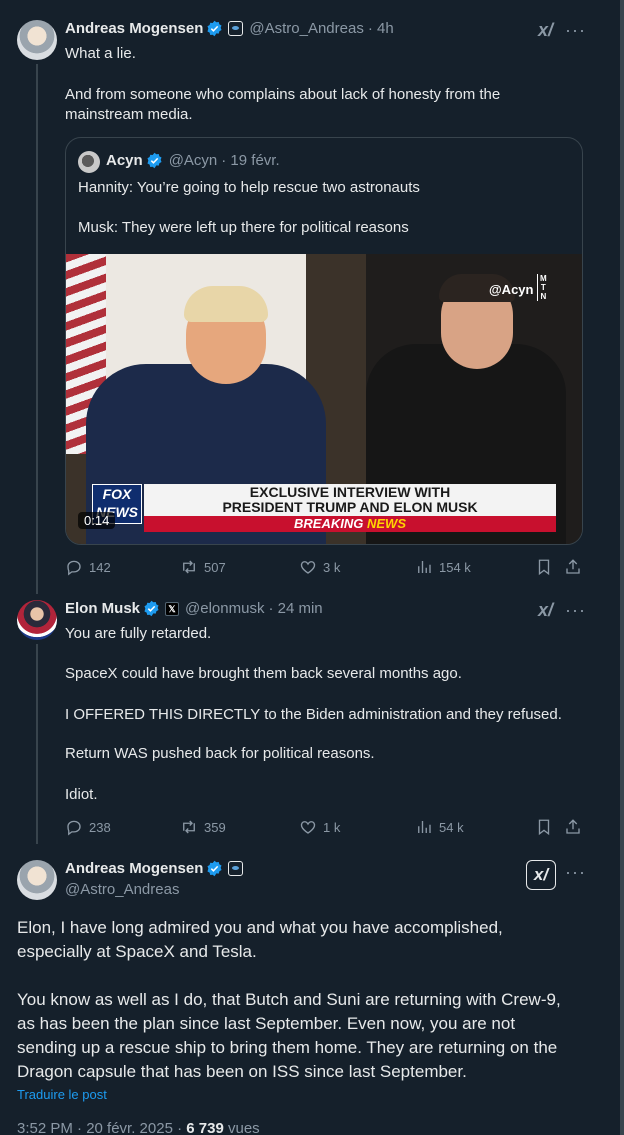 The image size is (624, 1135). Describe the element at coordinates (332, 567) in the screenshot. I see `like-count: 3 k` at that location.